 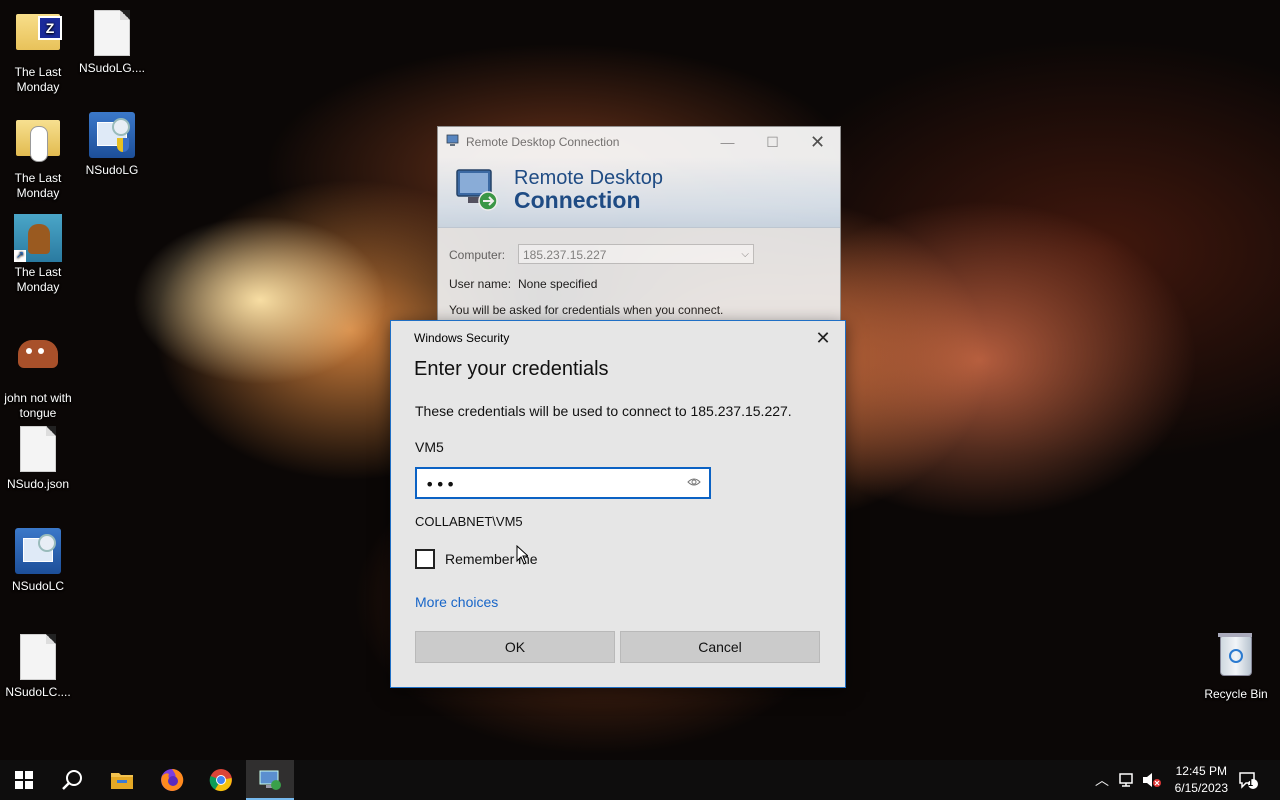 I want to click on chrome-button, so click(x=221, y=780).